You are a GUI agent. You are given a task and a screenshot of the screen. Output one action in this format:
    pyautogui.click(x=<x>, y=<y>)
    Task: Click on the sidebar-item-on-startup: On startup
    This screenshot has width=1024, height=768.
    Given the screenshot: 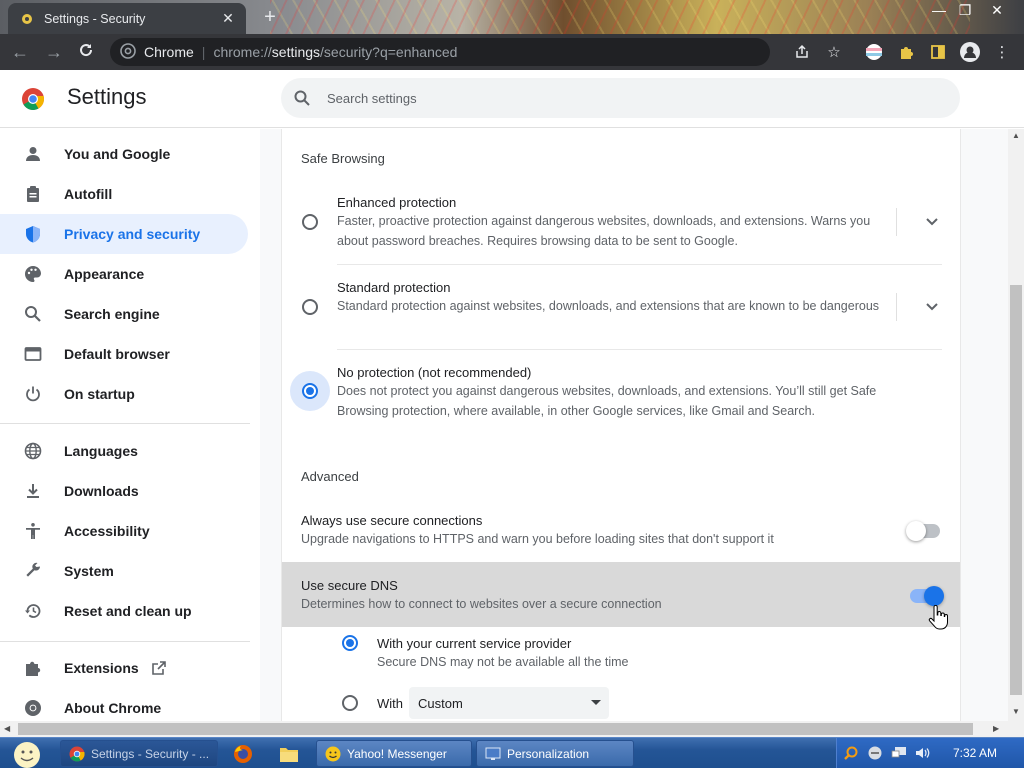 What is the action you would take?
    pyautogui.click(x=124, y=394)
    